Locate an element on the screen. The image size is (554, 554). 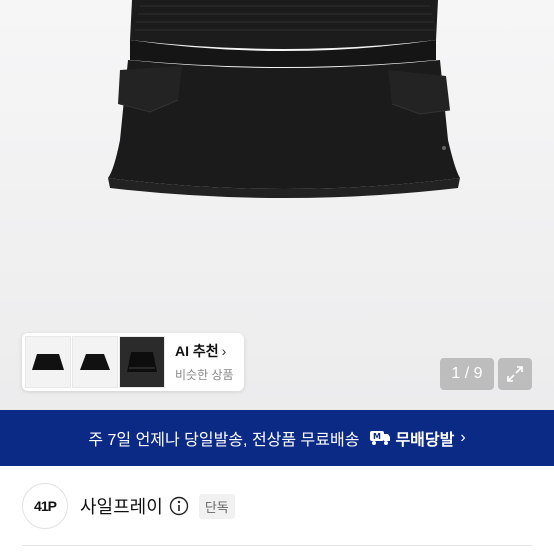
info-icon is located at coordinates (179, 506).